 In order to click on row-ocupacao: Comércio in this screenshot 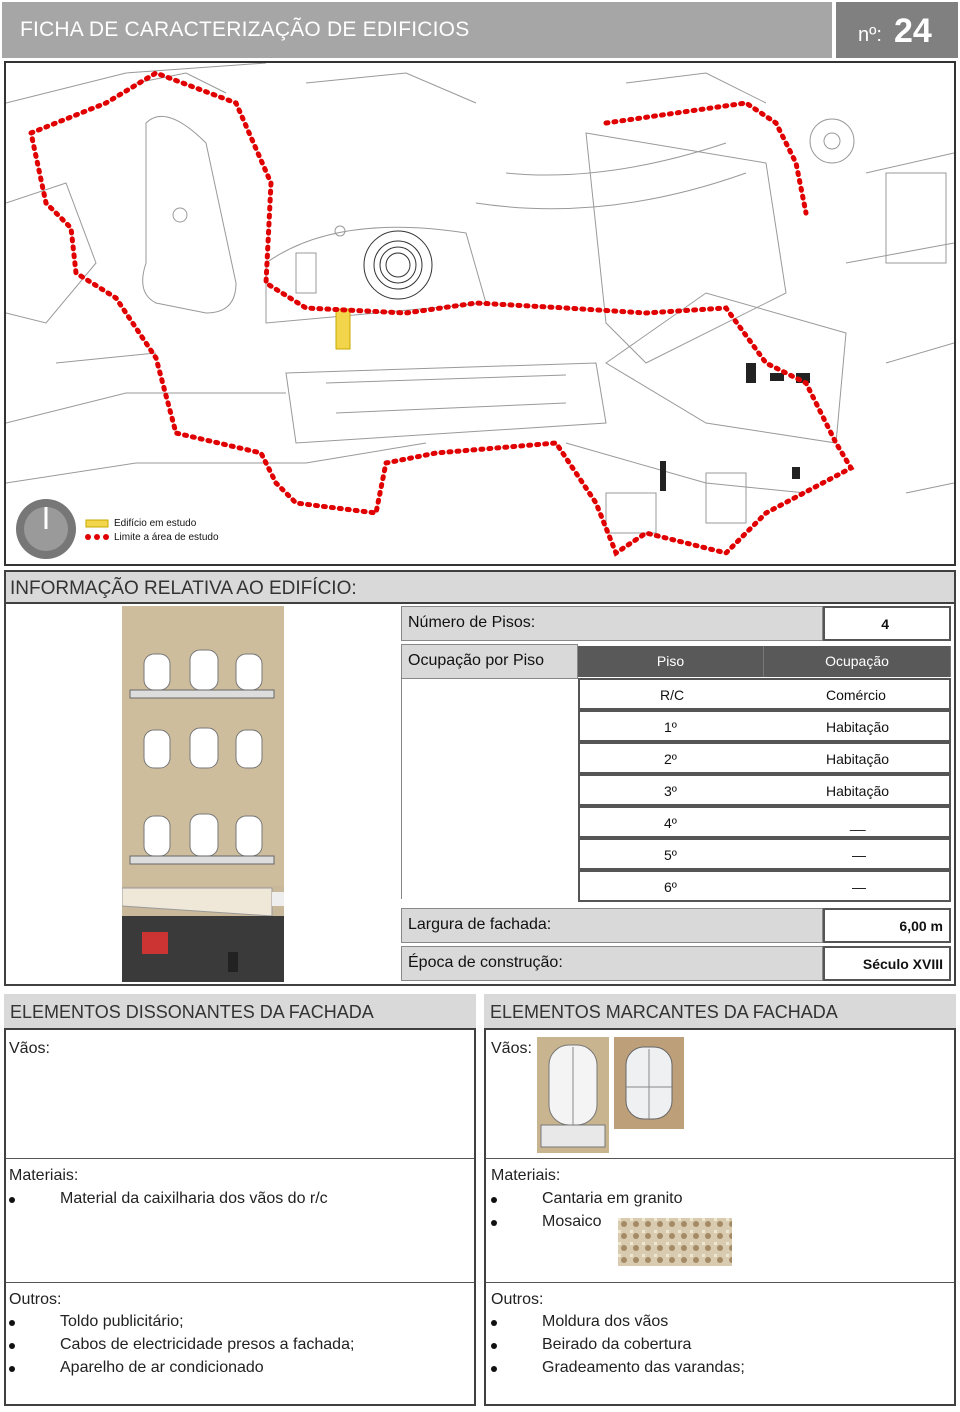, I will do `click(856, 695)`.